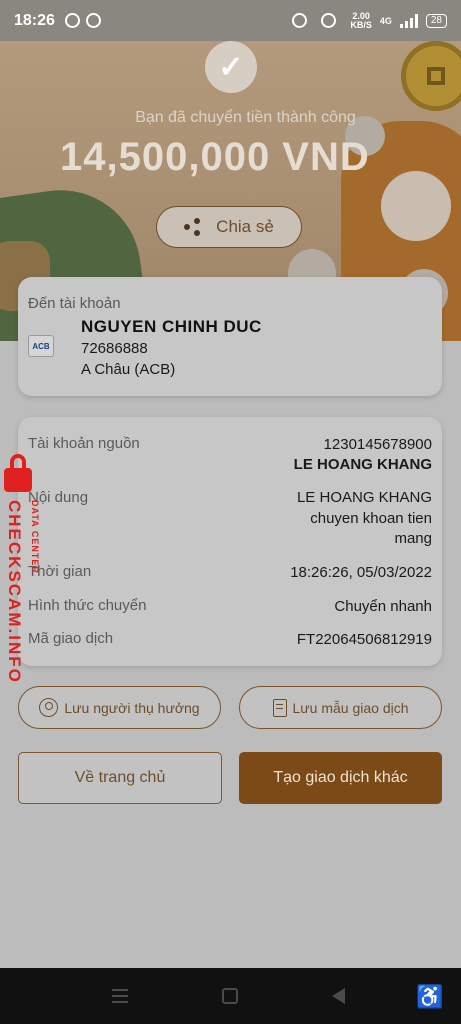 This screenshot has width=461, height=1024. I want to click on bank-logo: ACB, so click(41, 346).